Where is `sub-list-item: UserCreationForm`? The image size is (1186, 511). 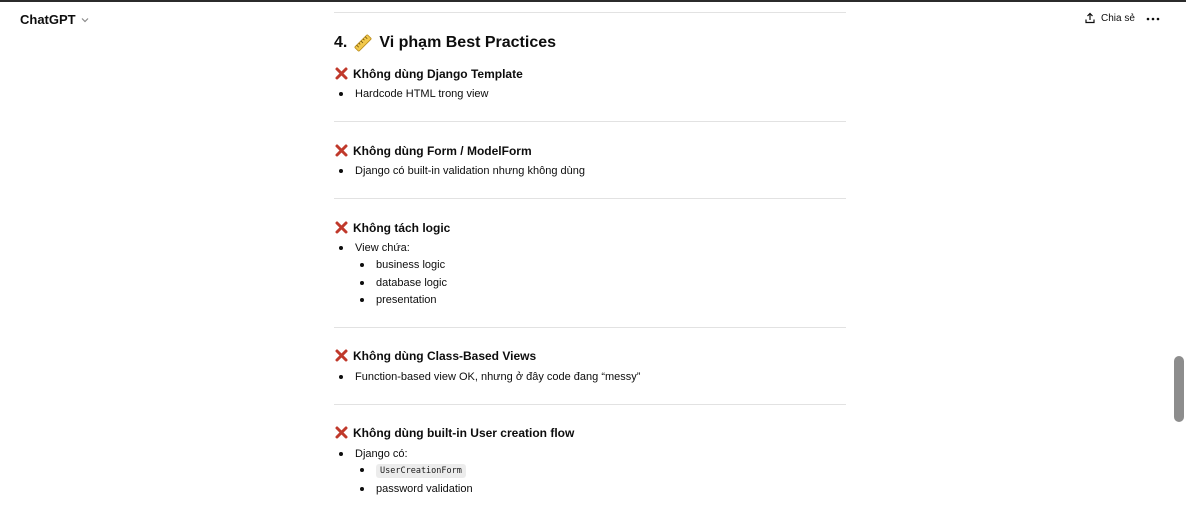 sub-list-item: UserCreationForm is located at coordinates (413, 471).